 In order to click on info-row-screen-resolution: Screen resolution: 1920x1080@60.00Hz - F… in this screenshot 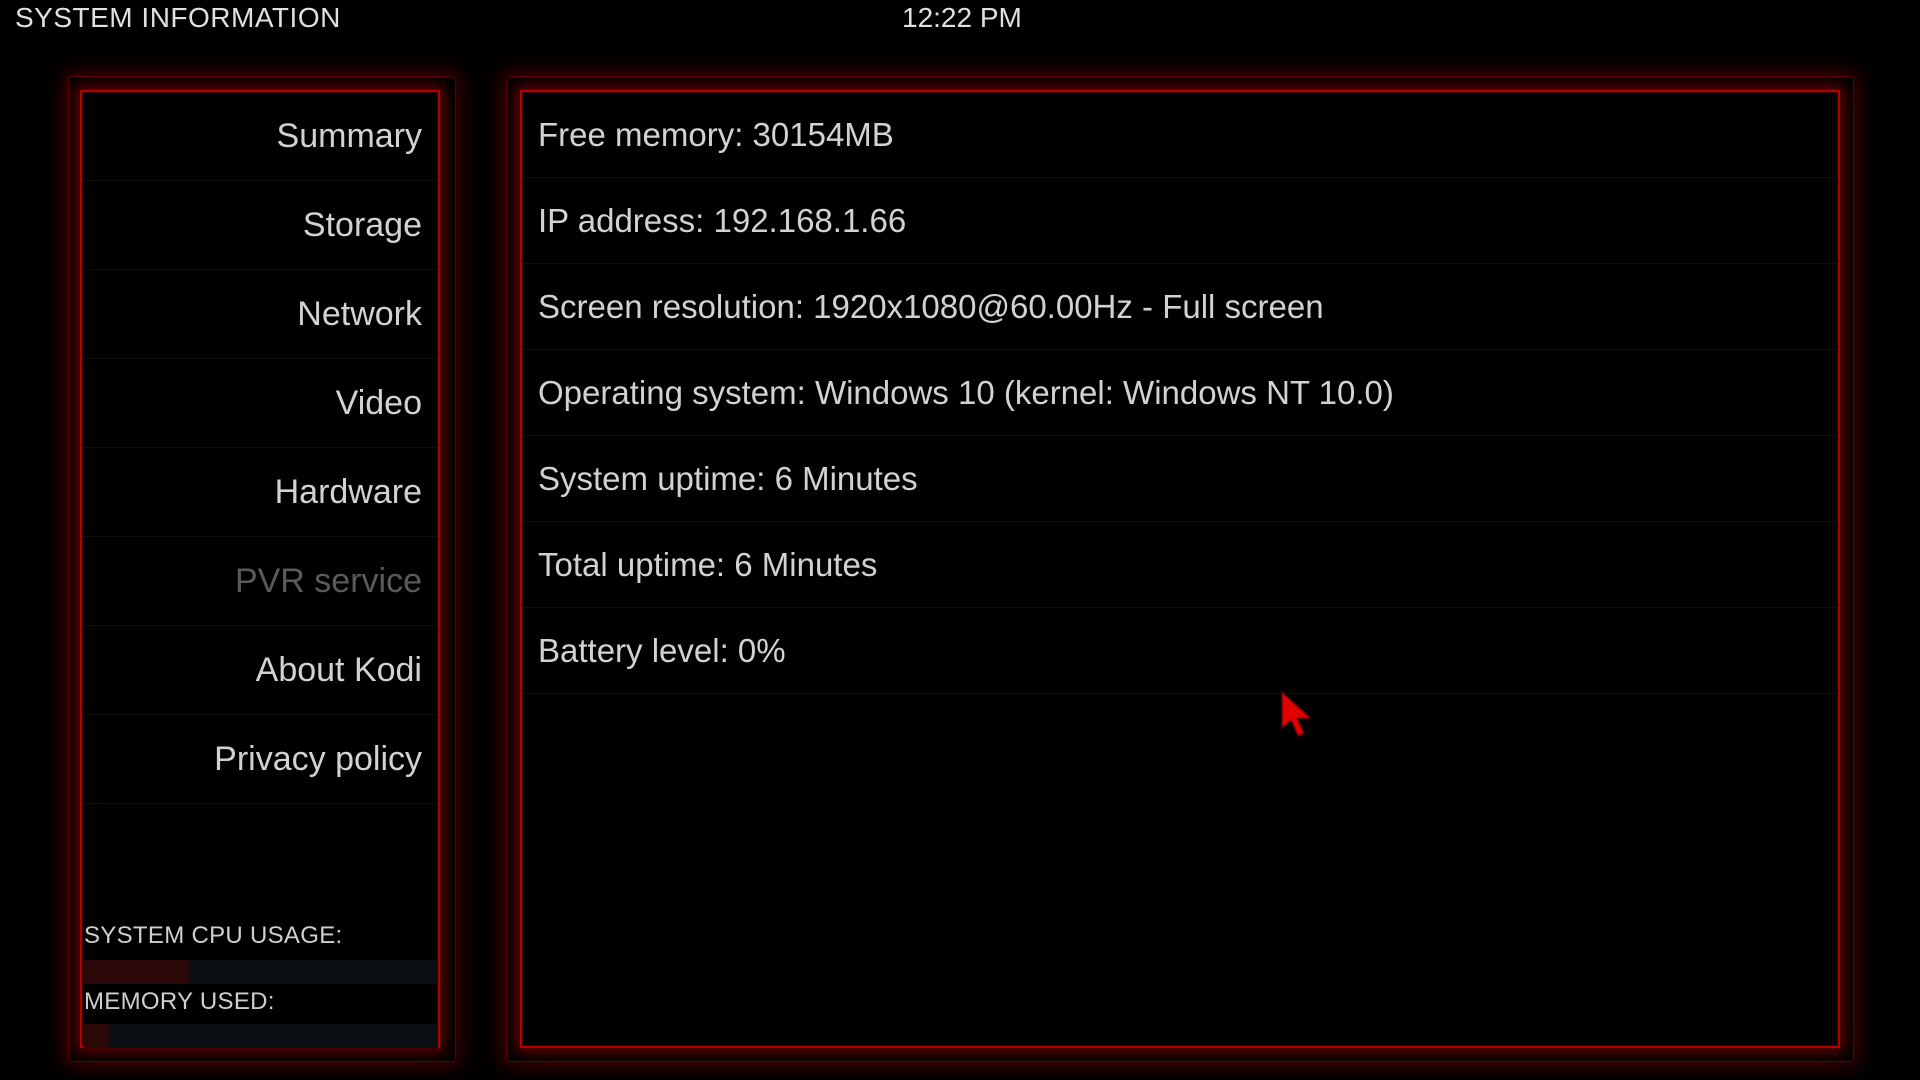, I will do `click(1180, 307)`.